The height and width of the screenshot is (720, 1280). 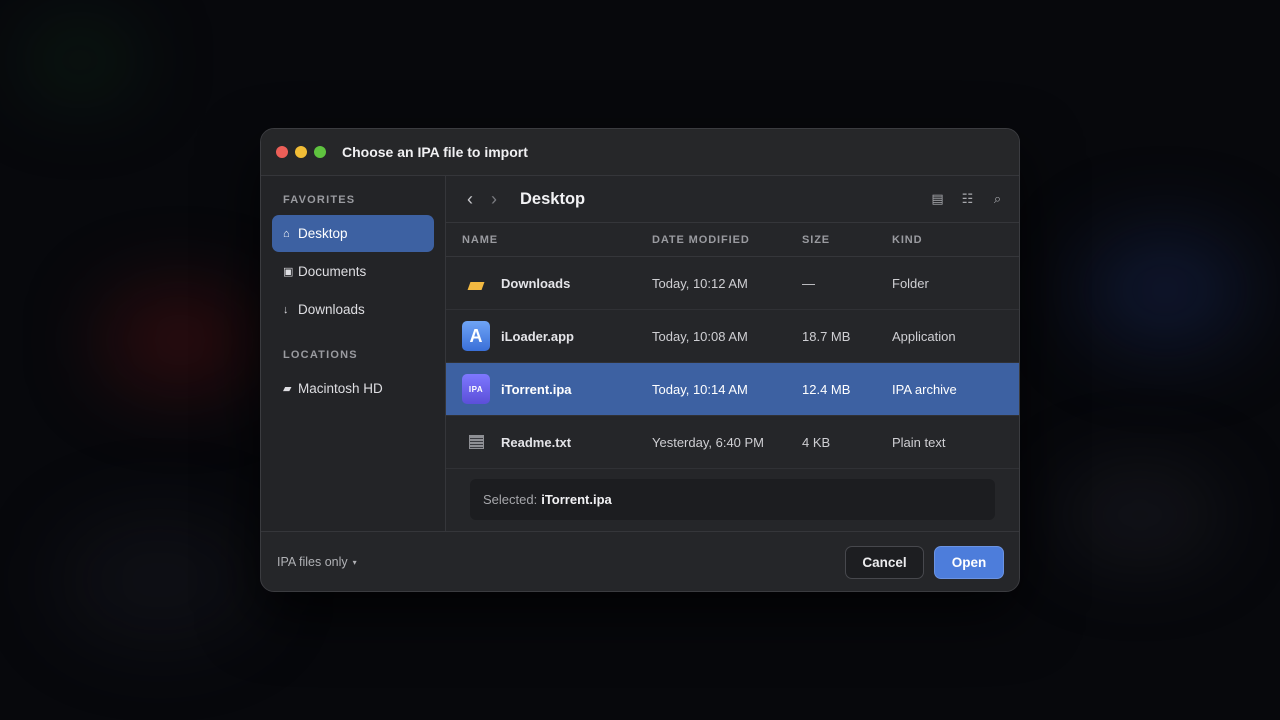 What do you see at coordinates (708, 442) in the screenshot?
I see `file-date: Yesterday, 6:40 PM` at bounding box center [708, 442].